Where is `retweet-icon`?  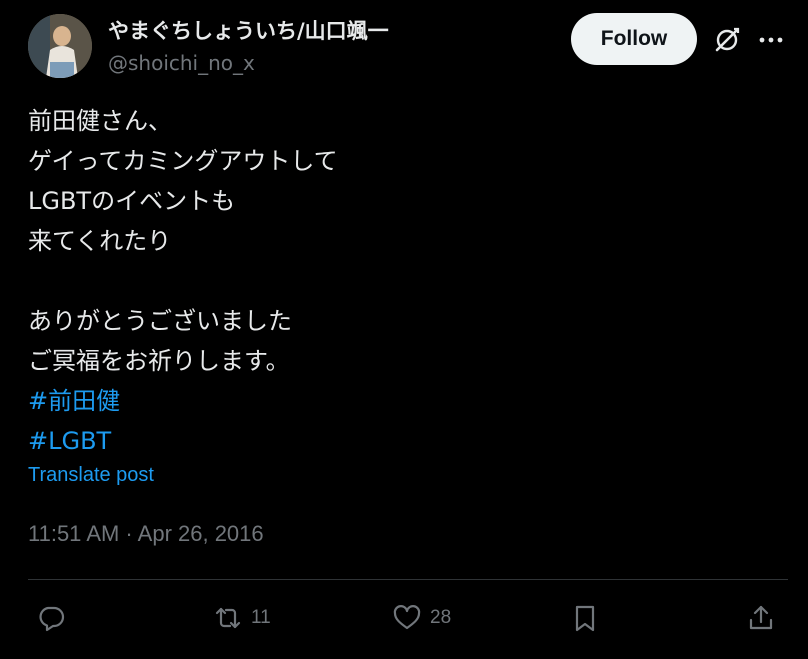 retweet-icon is located at coordinates (228, 618).